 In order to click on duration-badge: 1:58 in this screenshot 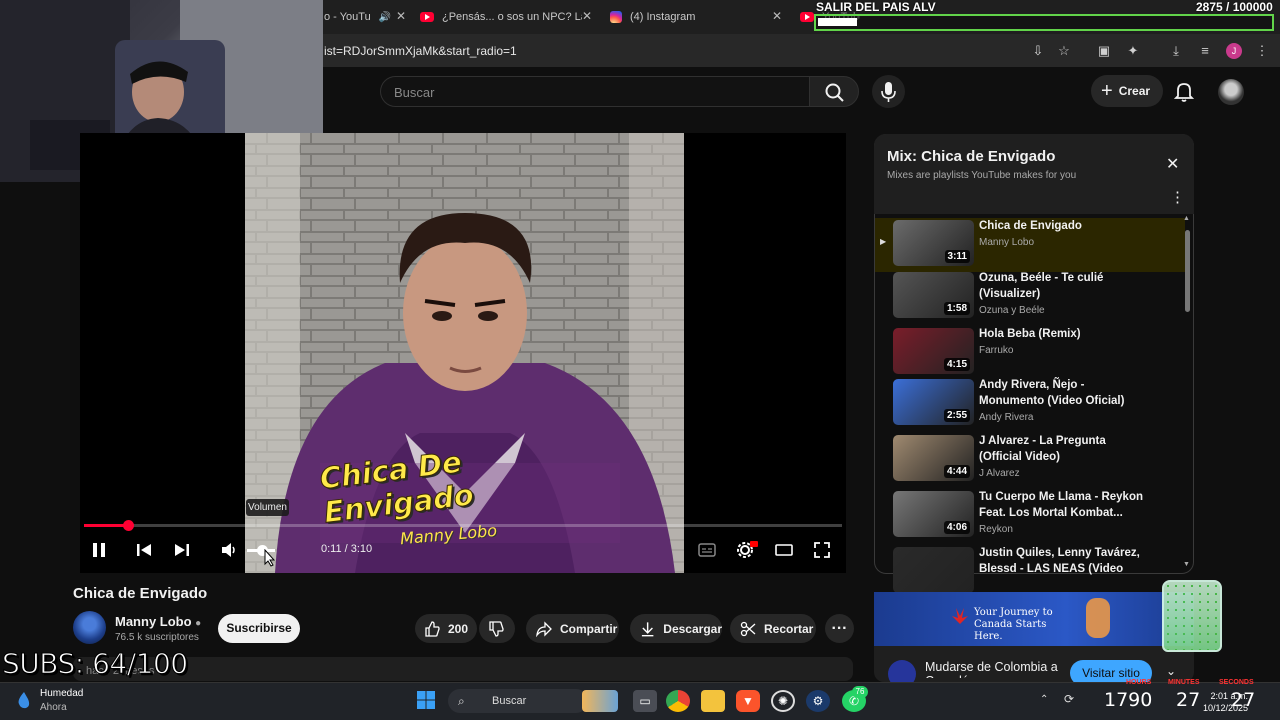, I will do `click(956, 308)`.